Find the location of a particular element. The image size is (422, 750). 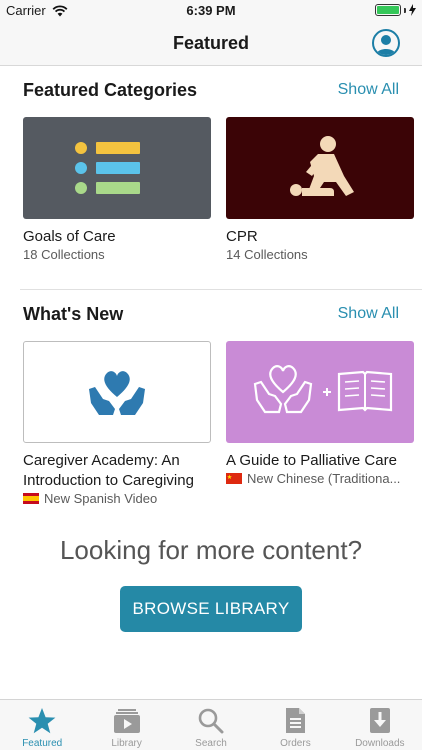

tab-label: Orders is located at coordinates (295, 743).